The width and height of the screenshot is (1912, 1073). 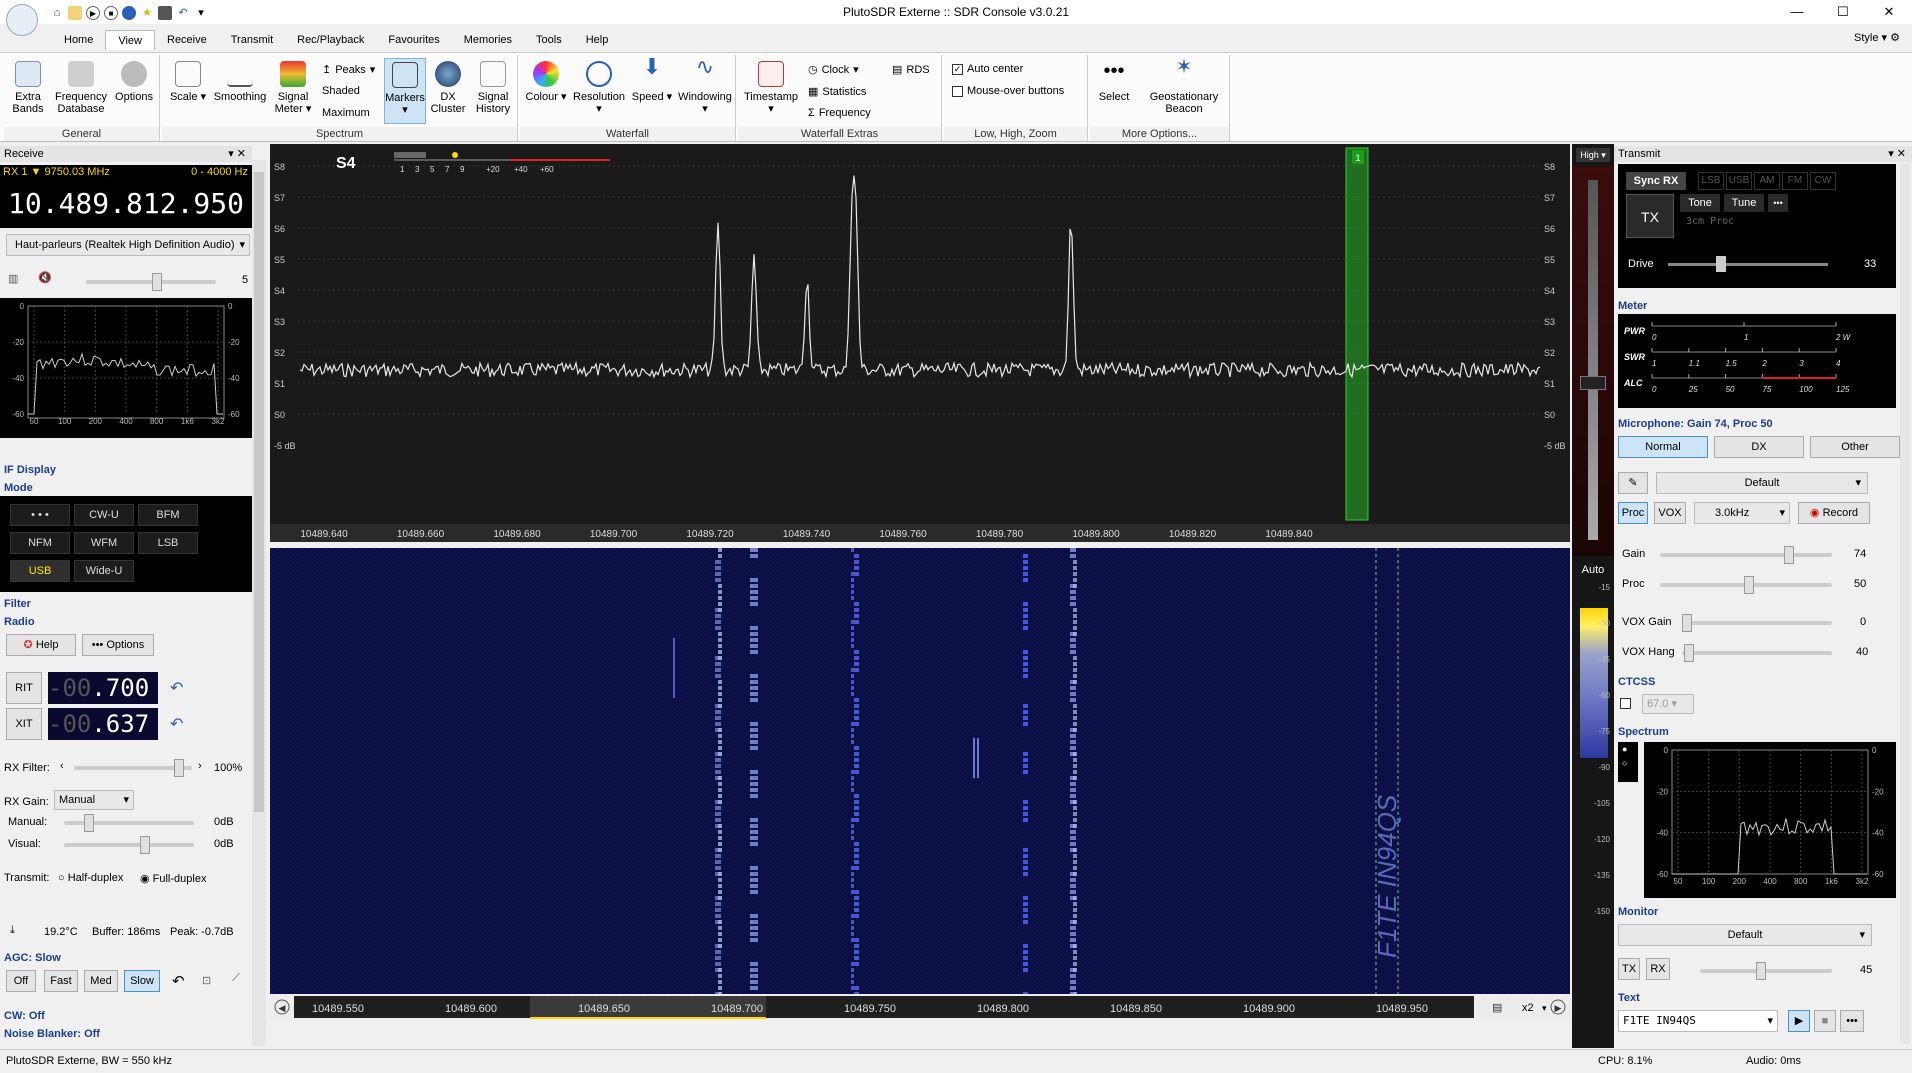 I want to click on tab-view: View, so click(x=130, y=40).